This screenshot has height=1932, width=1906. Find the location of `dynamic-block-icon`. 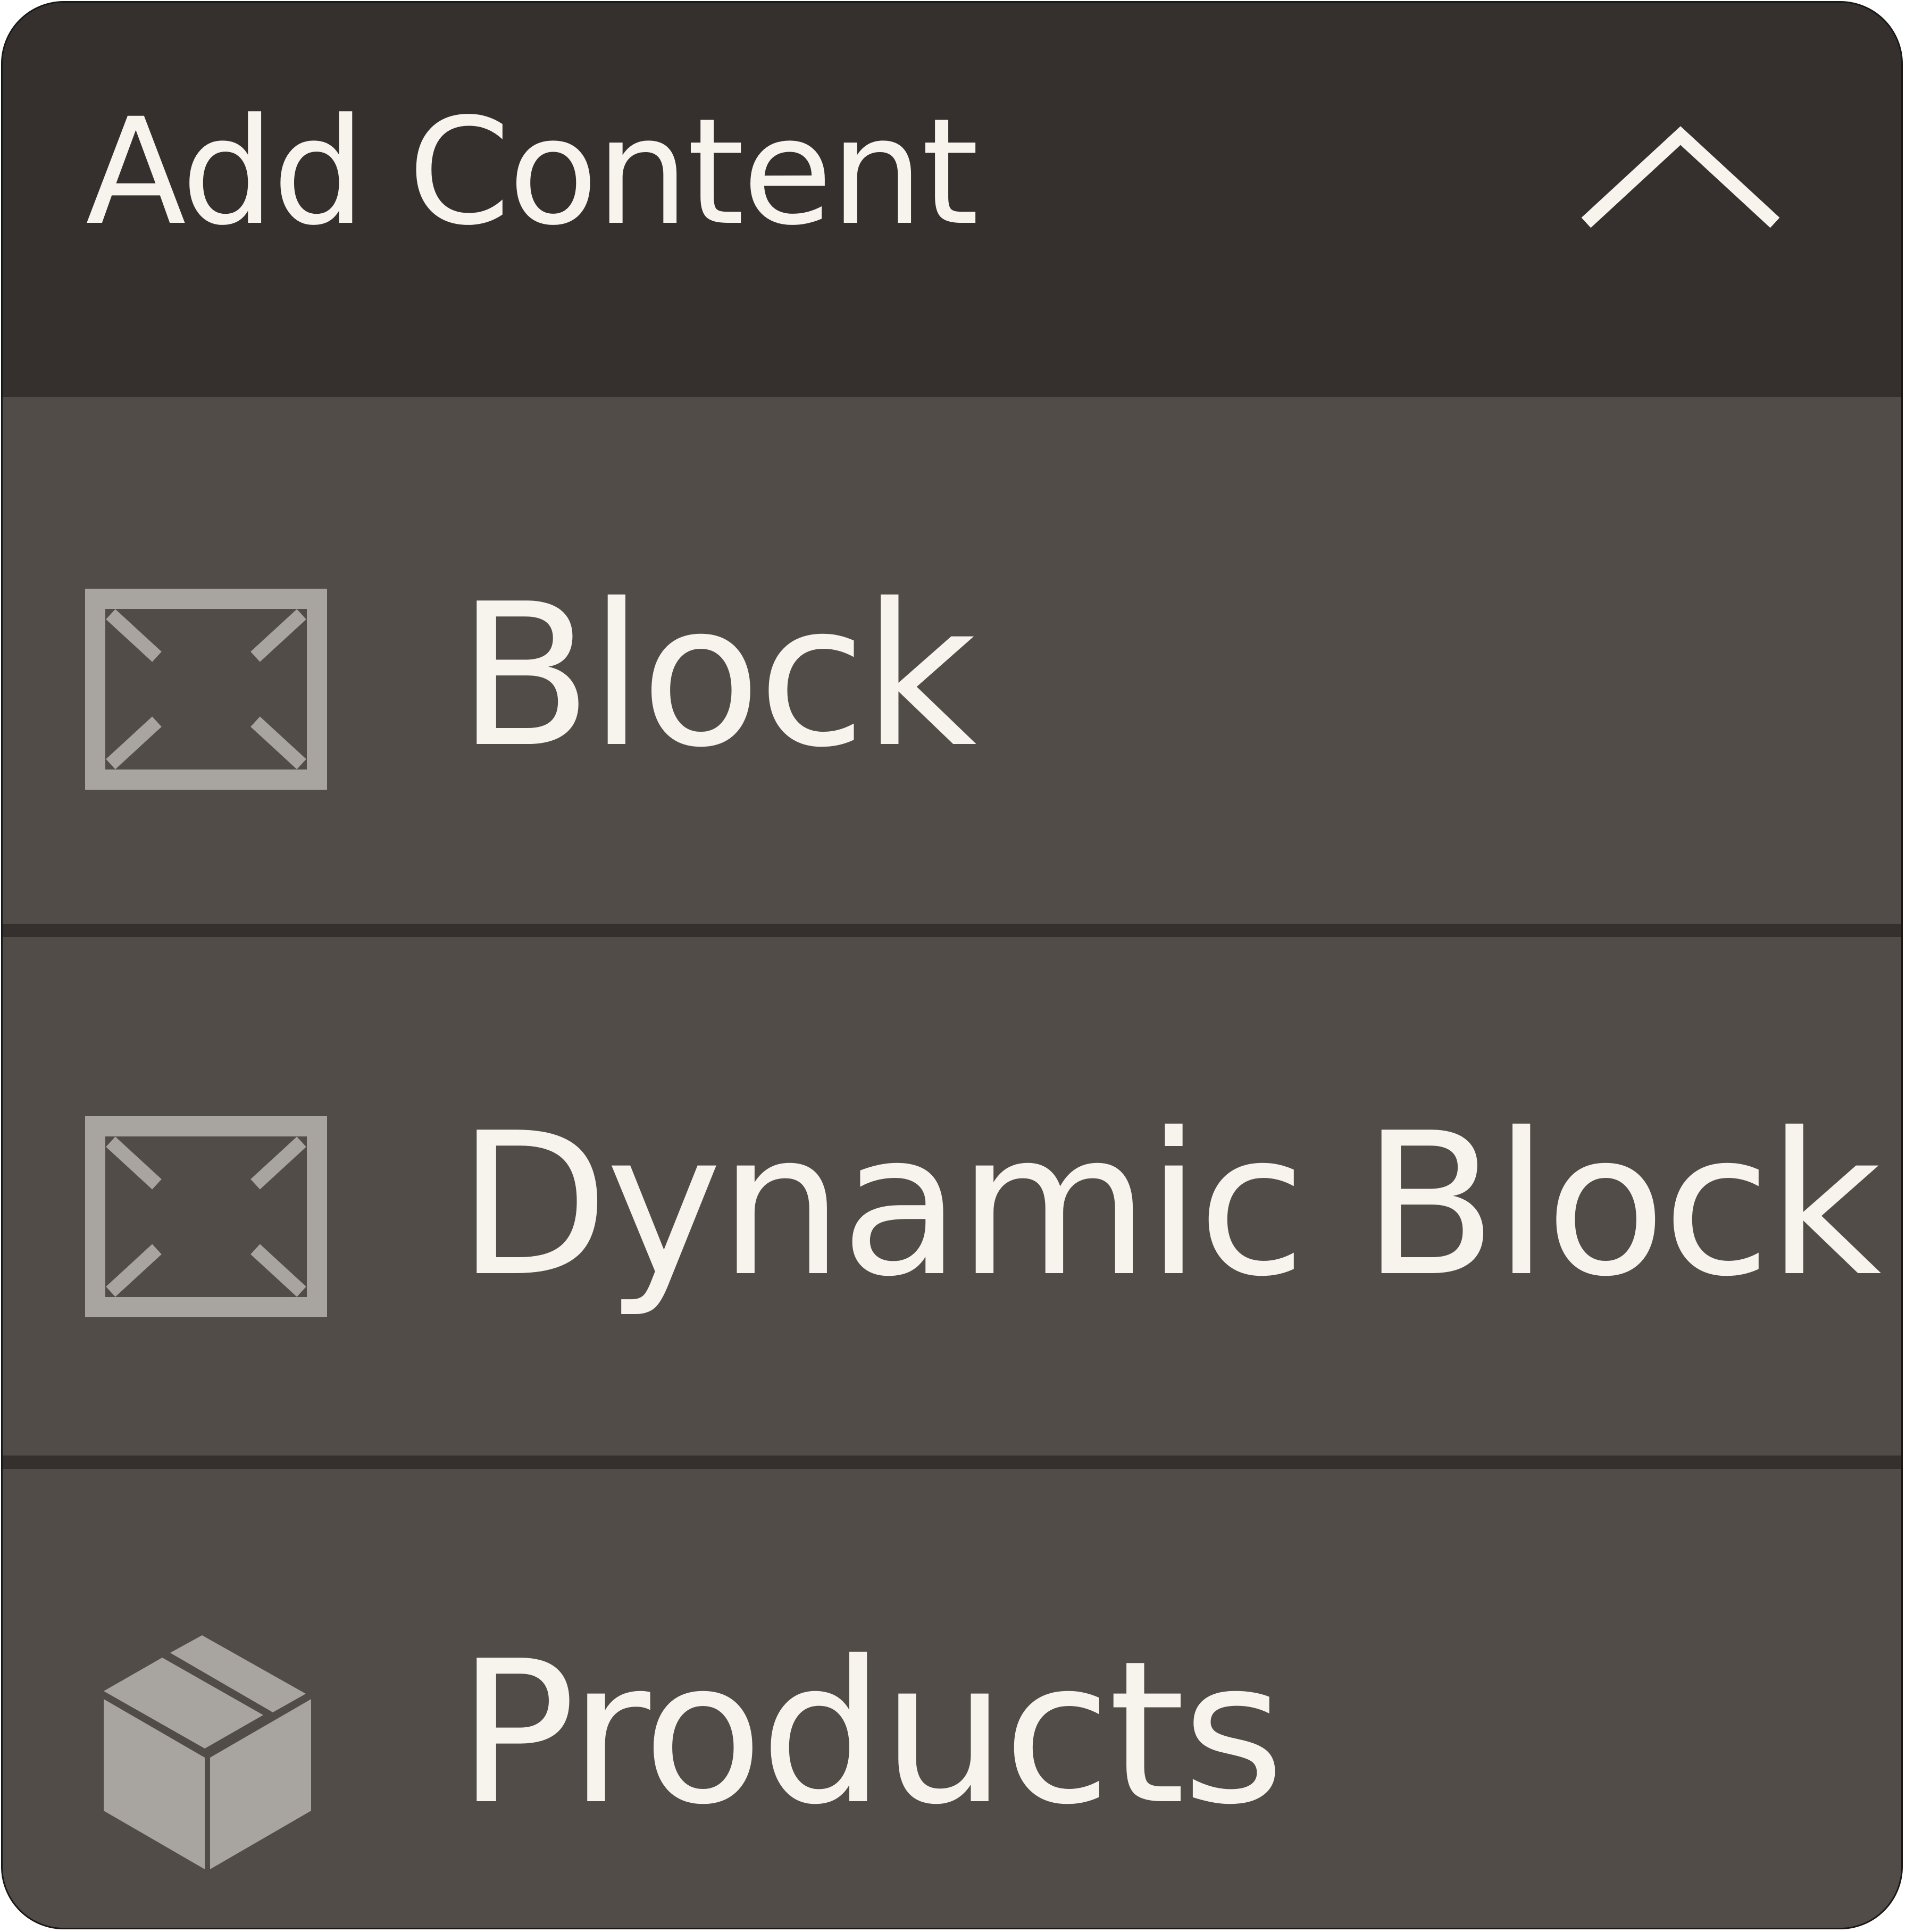

dynamic-block-icon is located at coordinates (206, 1216).